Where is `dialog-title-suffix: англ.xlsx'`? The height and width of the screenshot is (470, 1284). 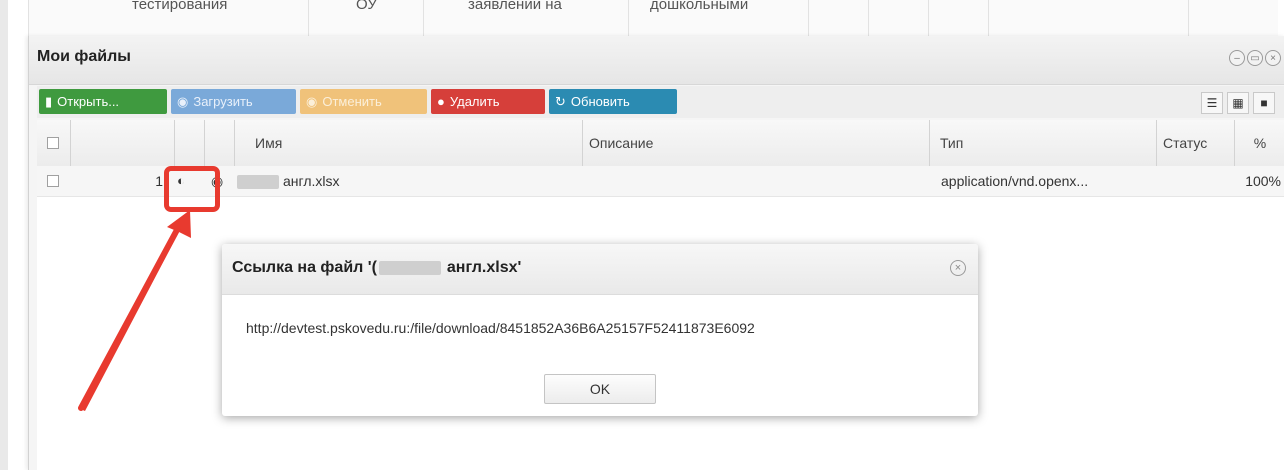 dialog-title-suffix: англ.xlsx' is located at coordinates (484, 267).